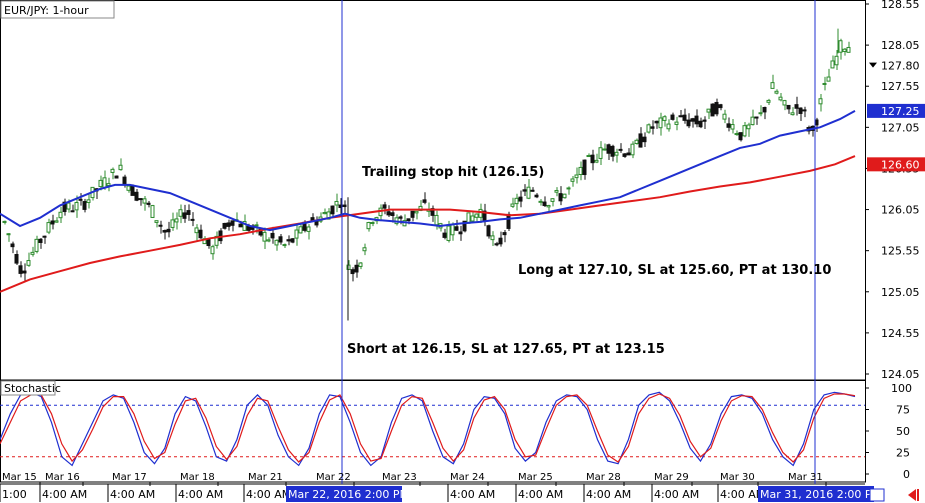 This screenshot has width=925, height=503. What do you see at coordinates (877, 495) in the screenshot?
I see `link-icon` at bounding box center [877, 495].